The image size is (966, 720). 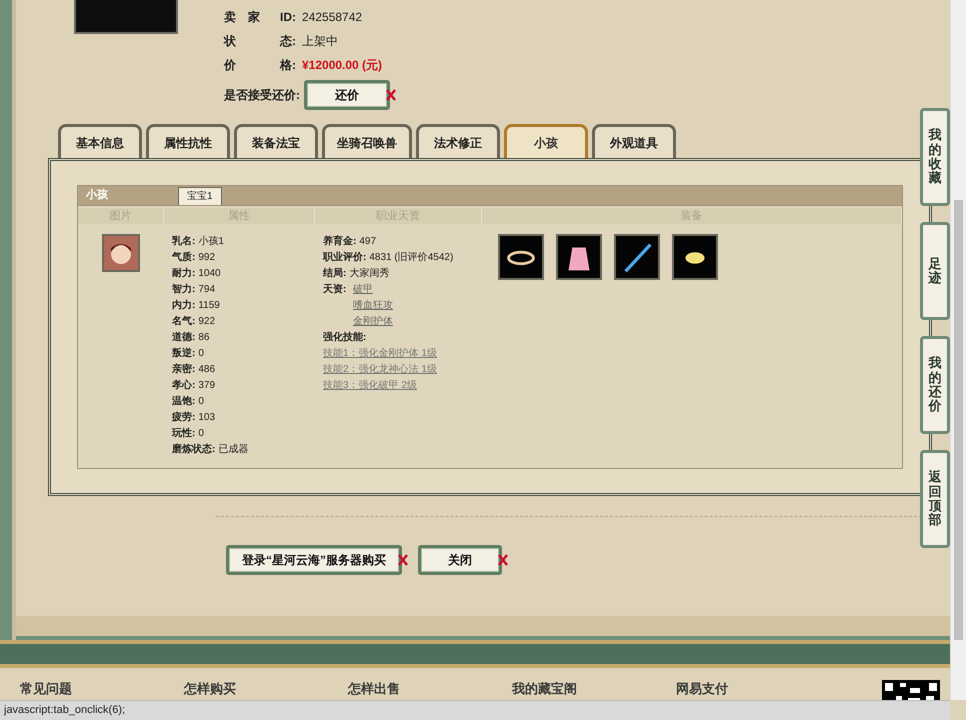 I want to click on attribute-value: 992, so click(x=207, y=258).